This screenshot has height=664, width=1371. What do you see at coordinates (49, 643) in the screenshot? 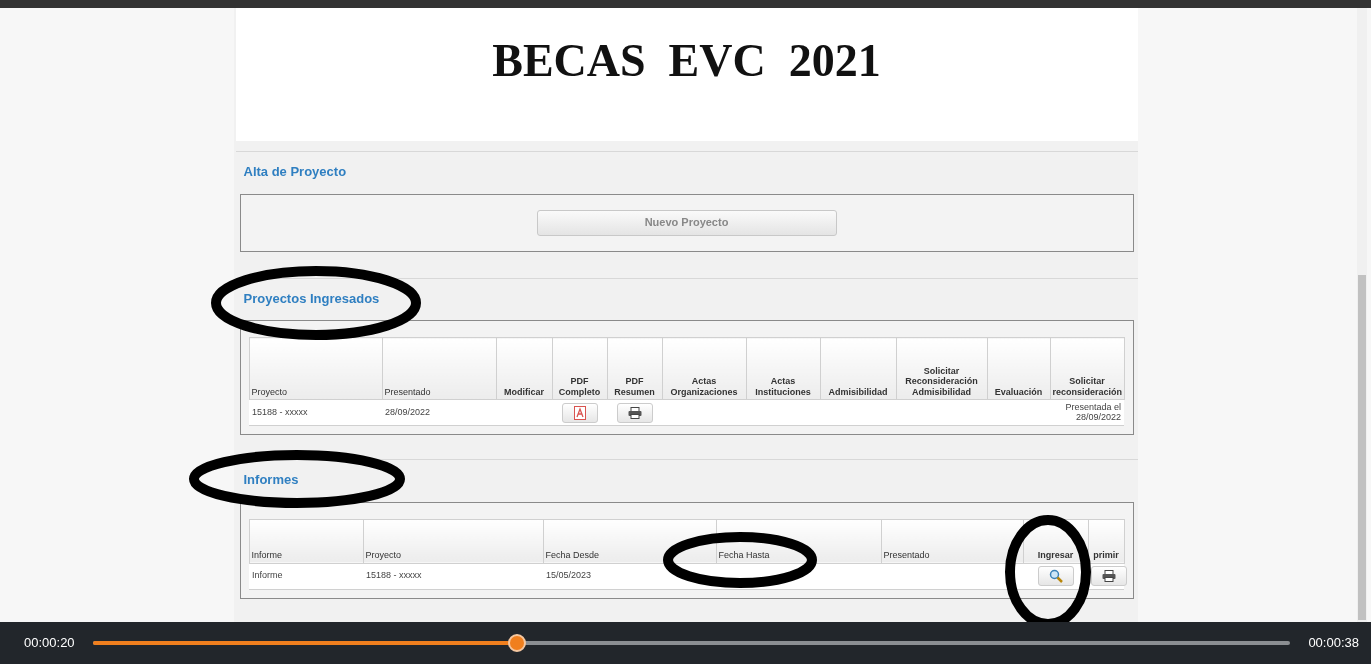
I see `elapsed-time: 00:00:20` at bounding box center [49, 643].